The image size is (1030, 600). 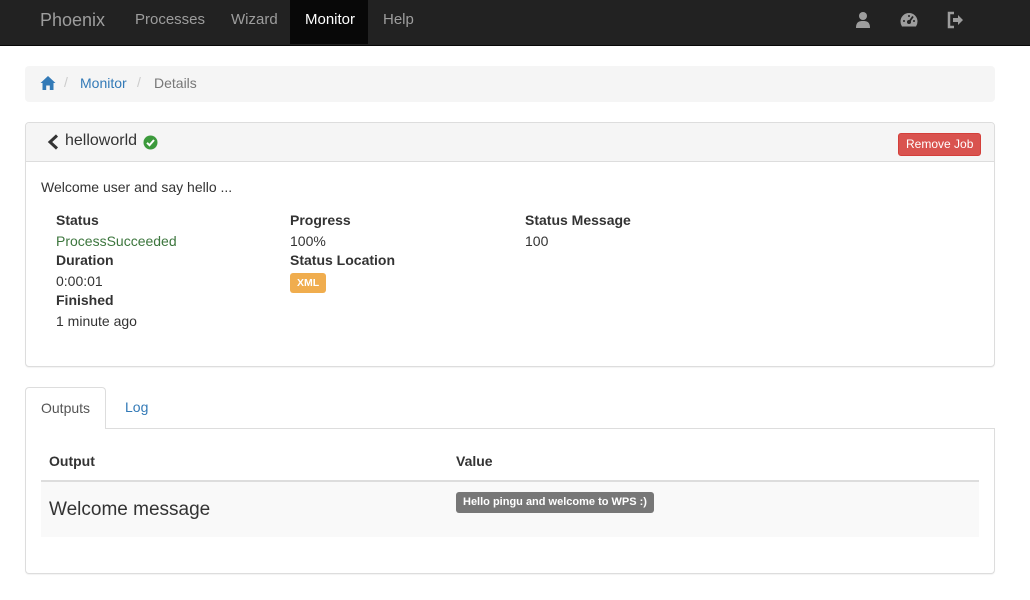 What do you see at coordinates (578, 220) in the screenshot?
I see `status-message-label: Status Message` at bounding box center [578, 220].